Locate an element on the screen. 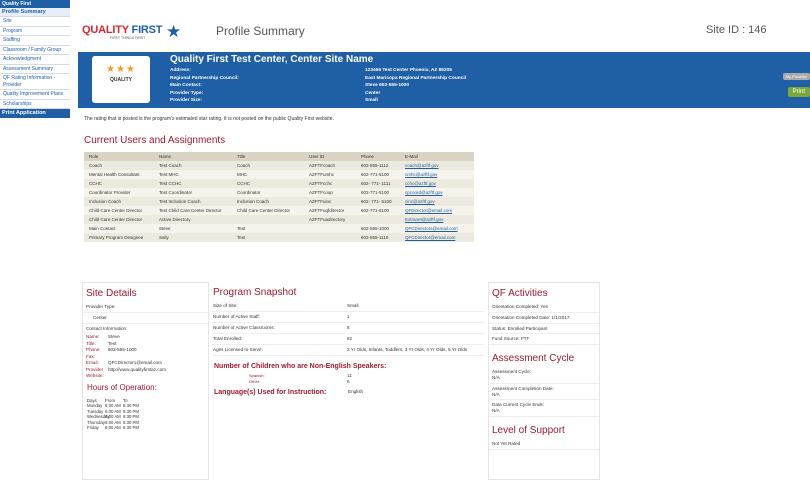  email-link: QFDirector@email.com is located at coordinates (428, 210).